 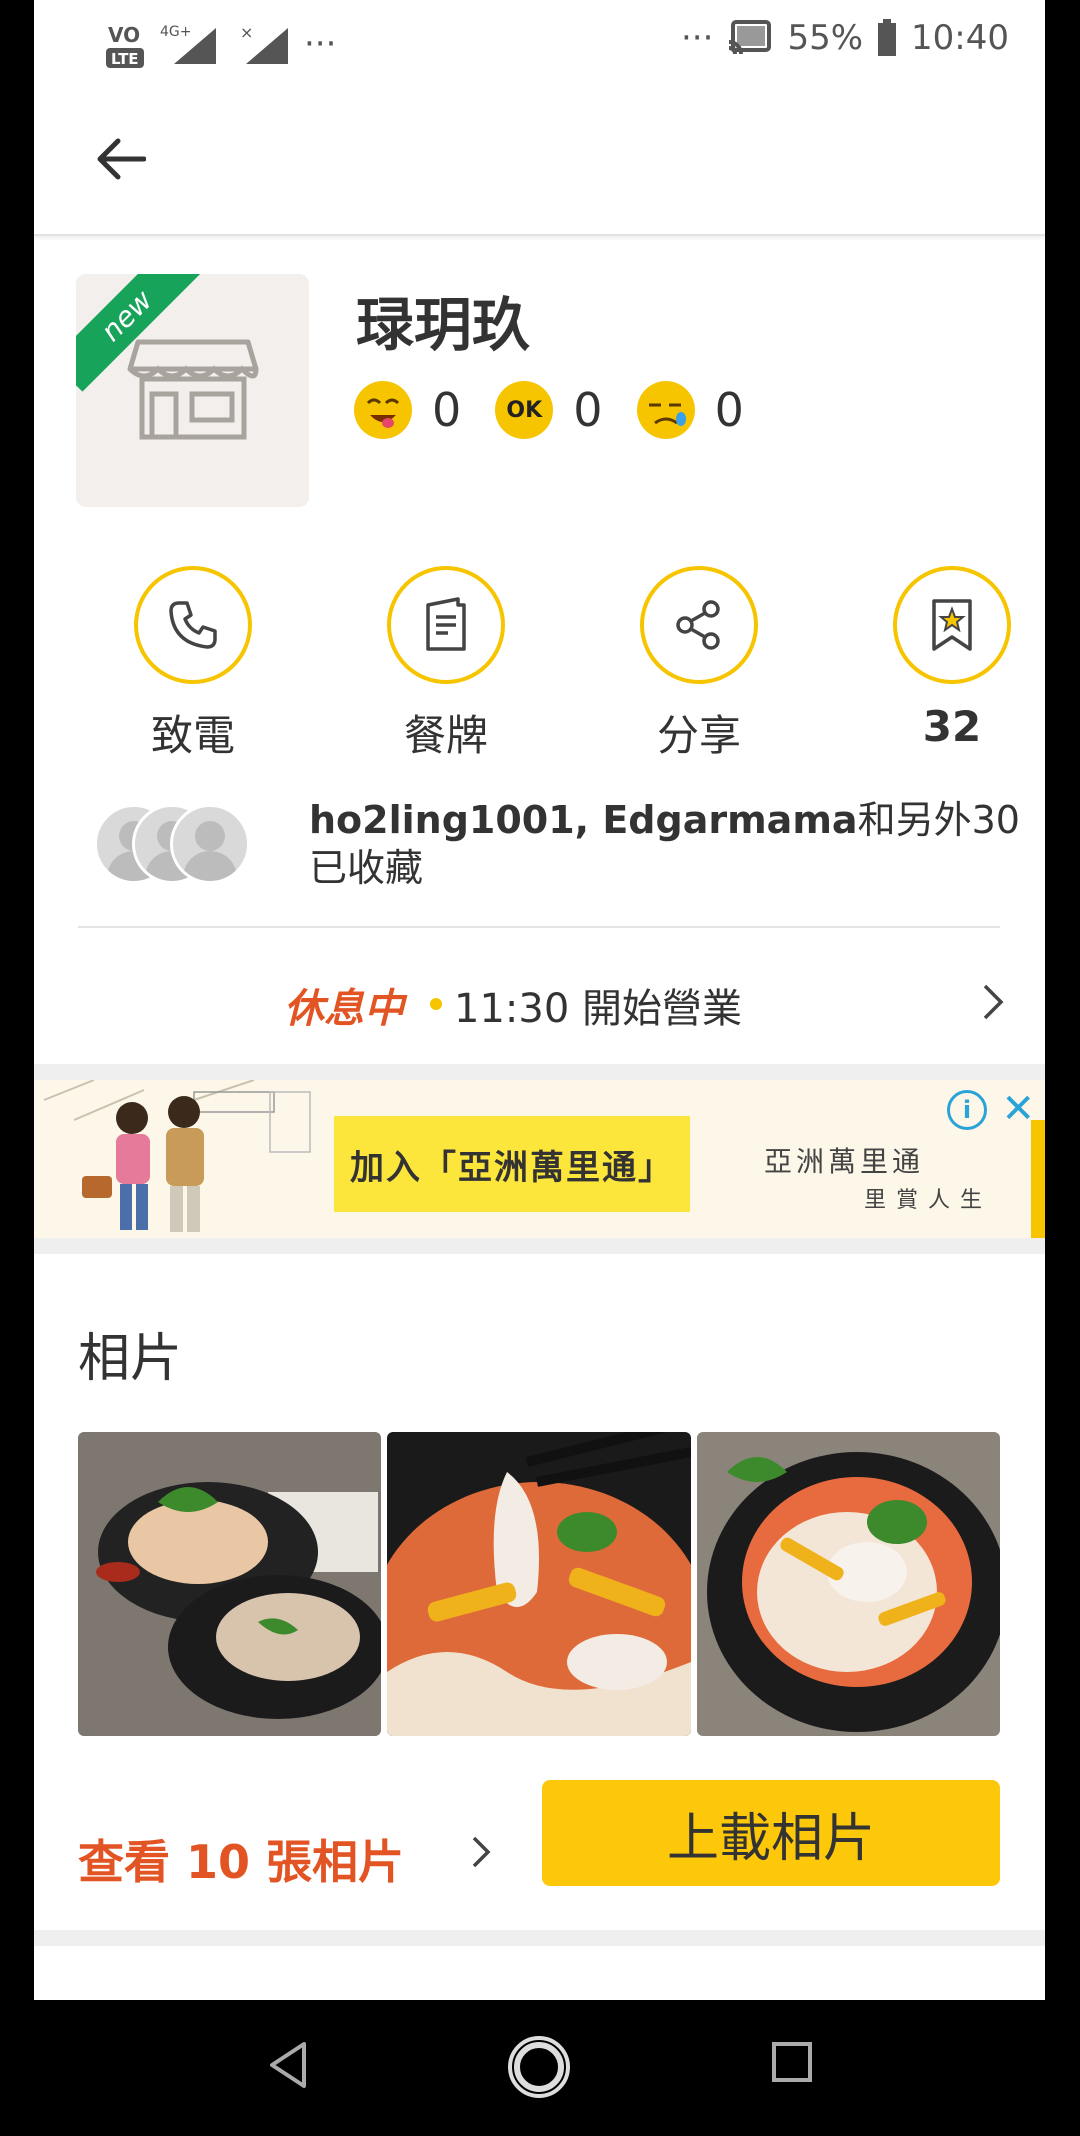 I want to click on yummy-face-icon, so click(x=383, y=410).